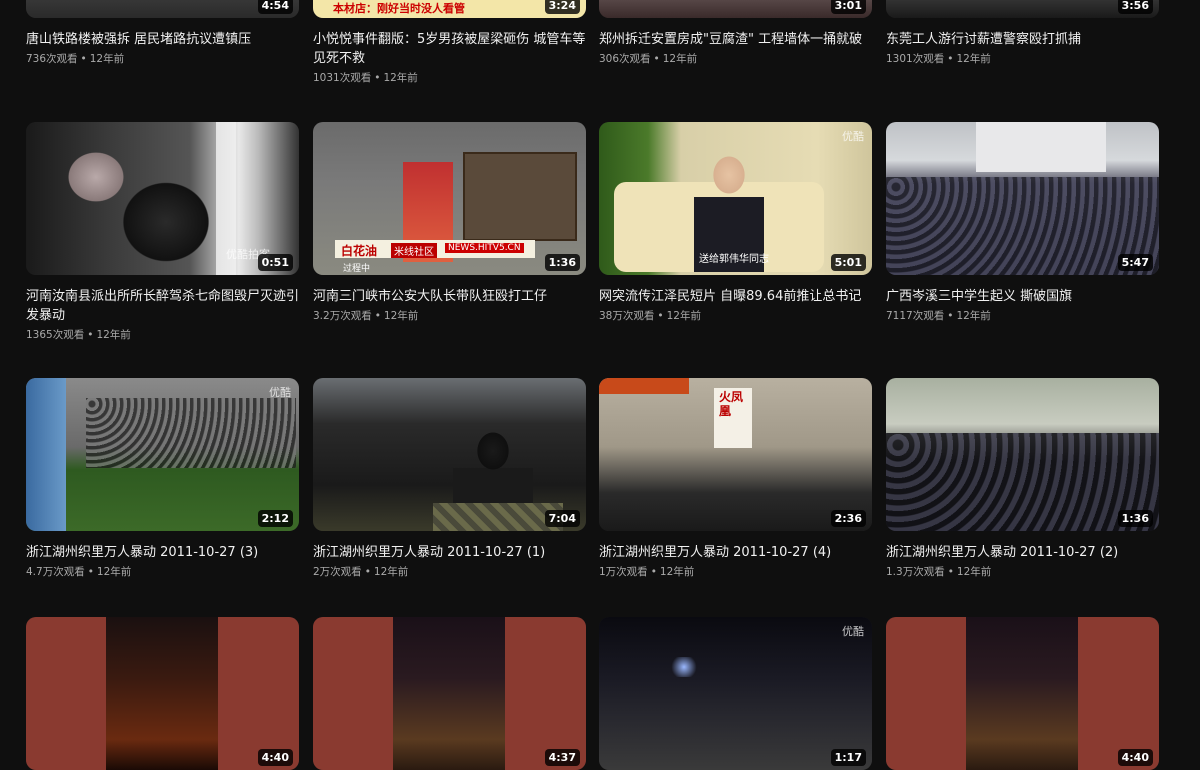 The width and height of the screenshot is (1200, 770). Describe the element at coordinates (357, 269) in the screenshot. I see `caption-text-d: 过程中` at that location.